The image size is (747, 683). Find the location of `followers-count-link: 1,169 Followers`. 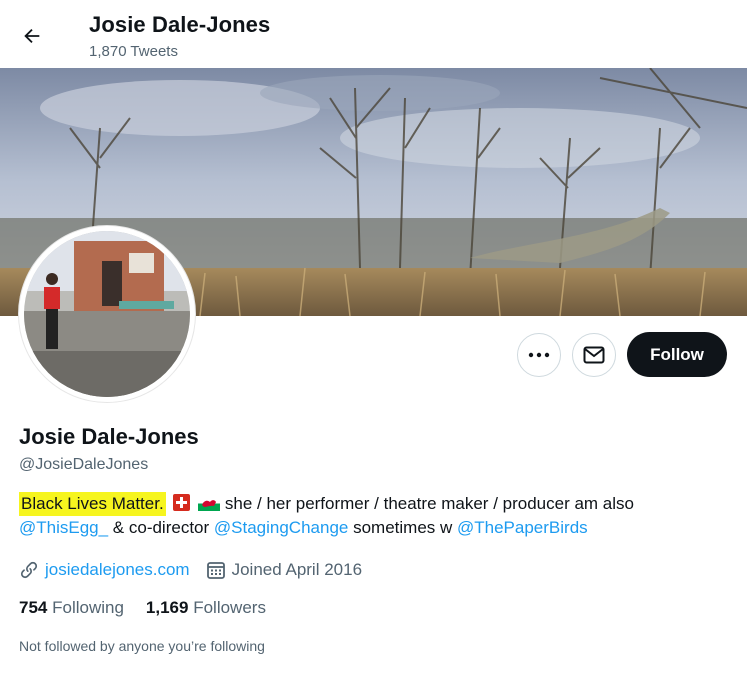

followers-count-link: 1,169 Followers is located at coordinates (206, 608).